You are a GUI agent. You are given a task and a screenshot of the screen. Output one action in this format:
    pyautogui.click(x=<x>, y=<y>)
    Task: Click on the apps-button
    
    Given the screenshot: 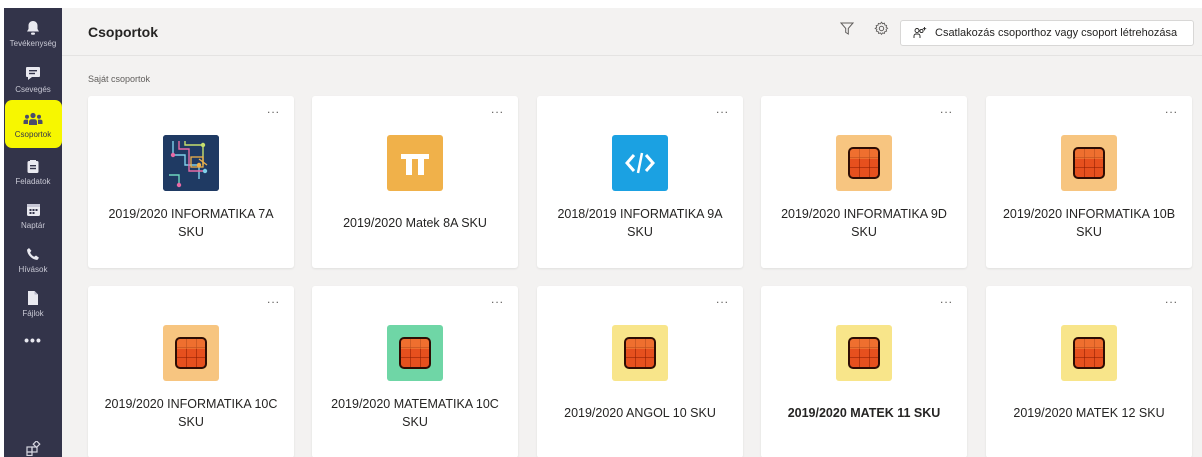 What is the action you would take?
    pyautogui.click(x=33, y=448)
    